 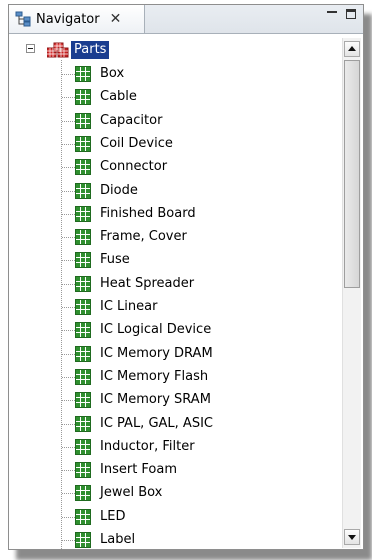 I want to click on tree-item: Connector, so click(x=174, y=167).